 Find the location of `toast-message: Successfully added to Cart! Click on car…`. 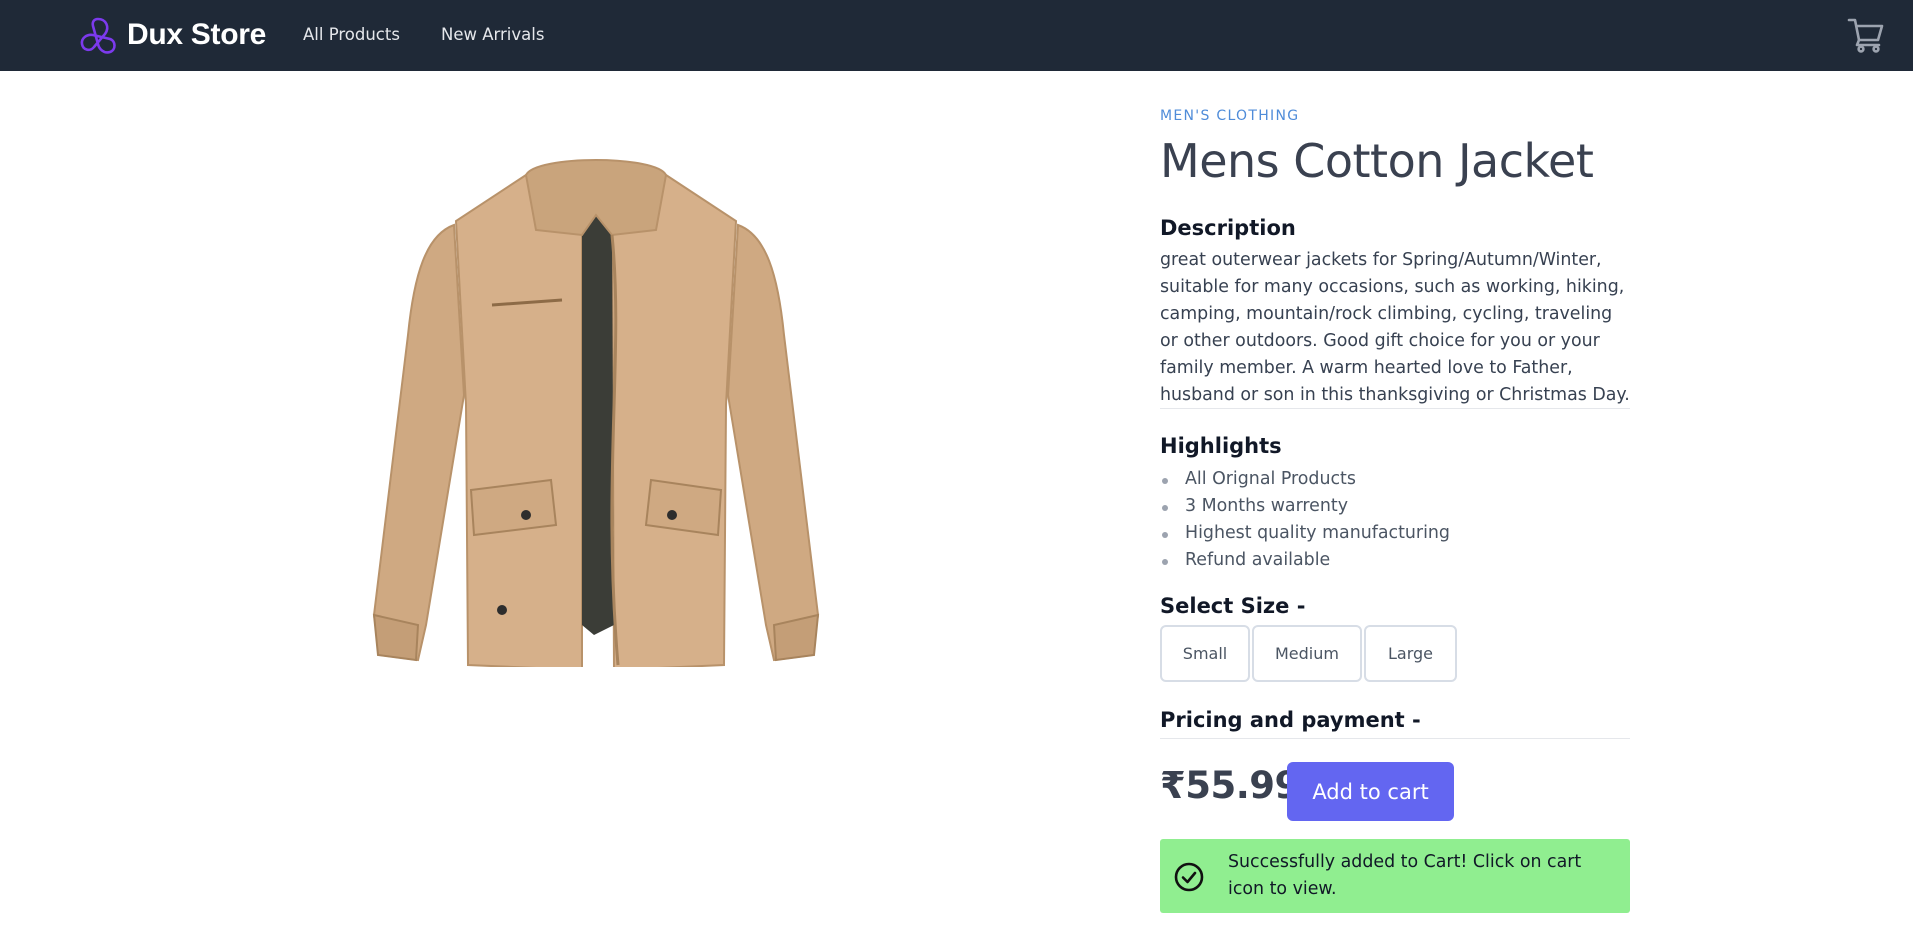

toast-message: Successfully added to Cart! Click on car… is located at coordinates (1405, 875).